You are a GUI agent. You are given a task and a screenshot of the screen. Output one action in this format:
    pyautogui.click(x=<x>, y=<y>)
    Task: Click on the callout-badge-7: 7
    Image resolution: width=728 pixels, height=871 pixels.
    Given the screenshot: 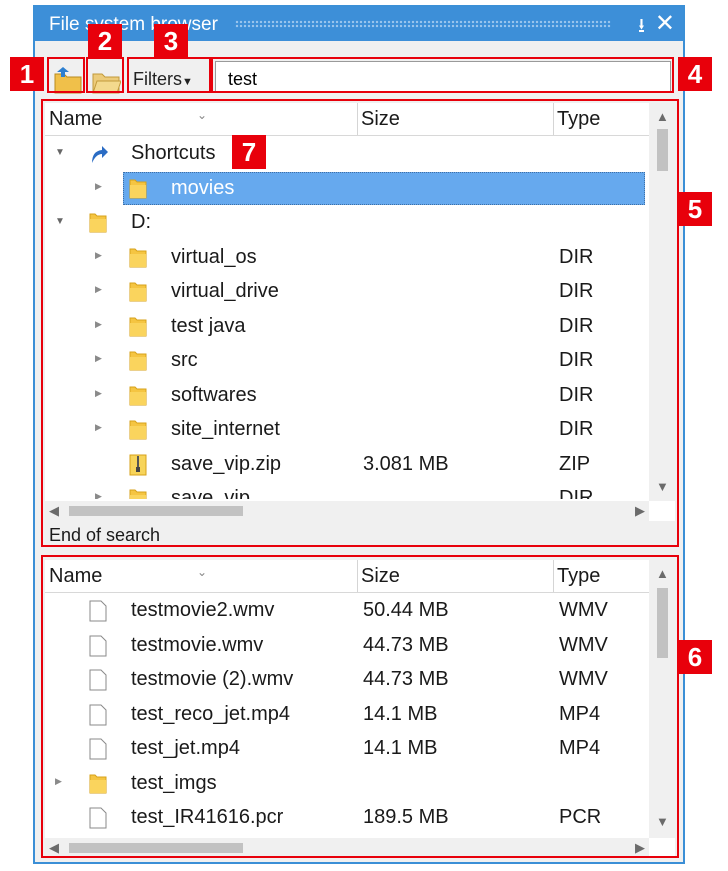 What is the action you would take?
    pyautogui.click(x=249, y=152)
    